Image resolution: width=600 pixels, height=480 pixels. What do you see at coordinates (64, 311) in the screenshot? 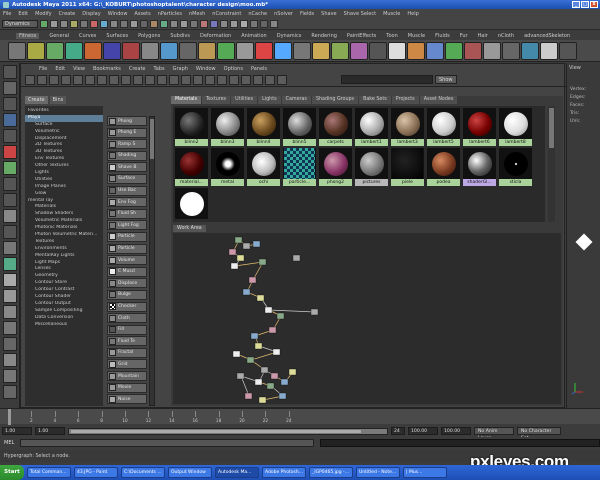
I see `tree-item-sample-compositing: Sample Compositing` at bounding box center [64, 311].